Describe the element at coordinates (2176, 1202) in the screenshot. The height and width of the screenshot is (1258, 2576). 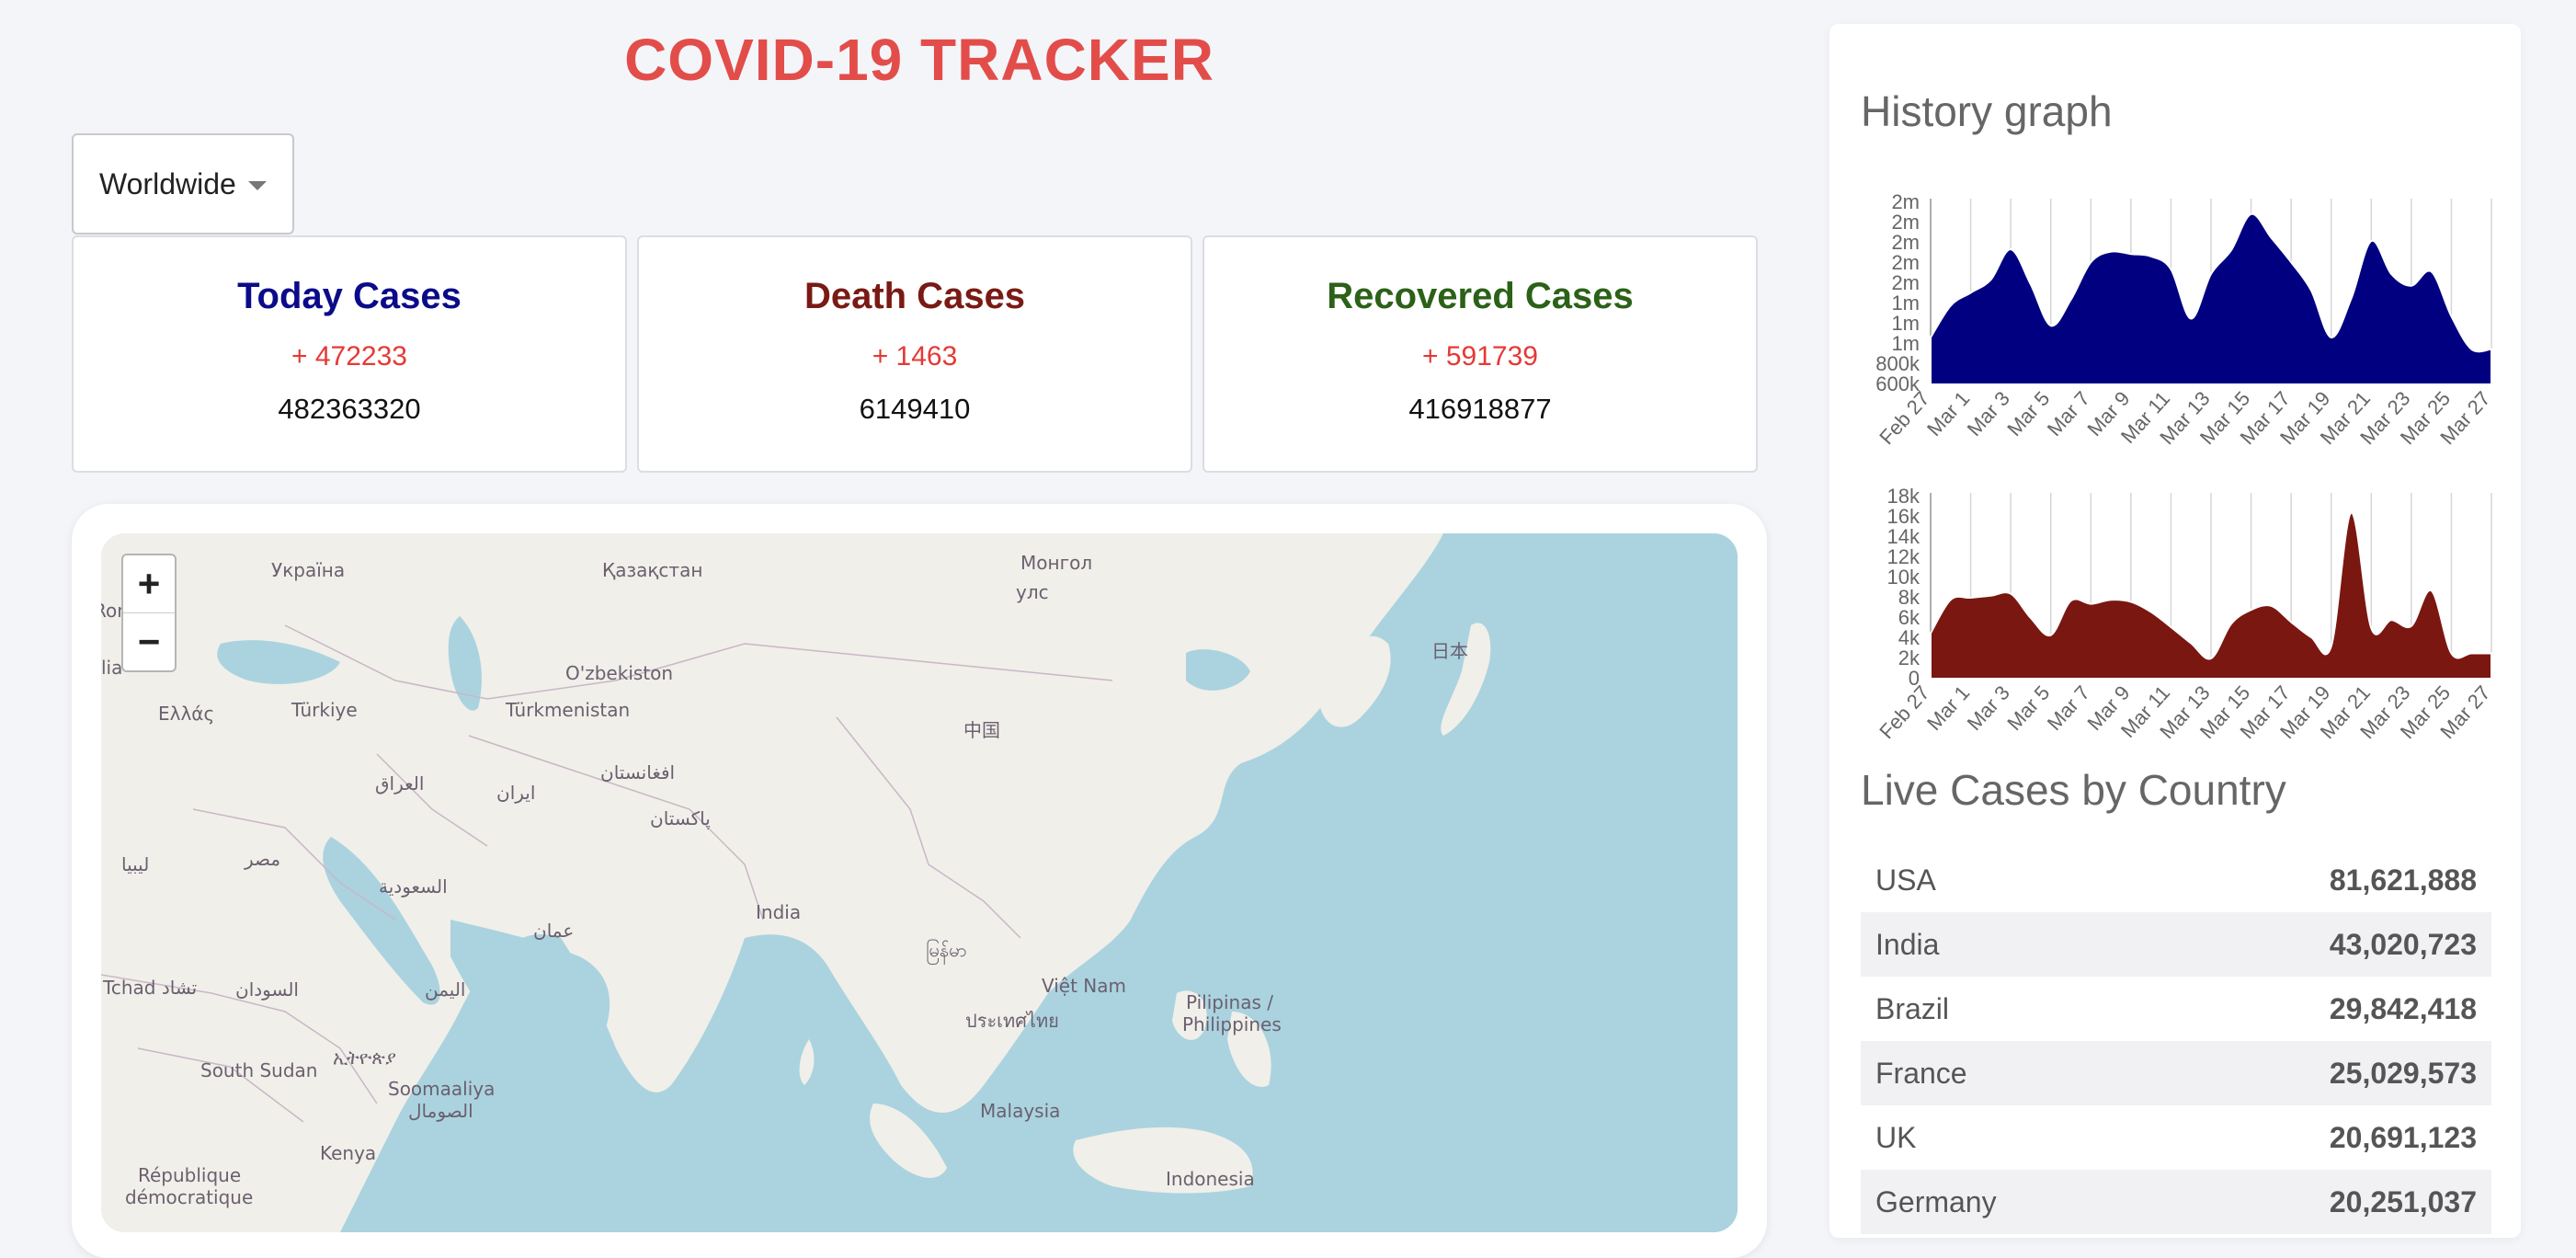
I see `table-row: Germany 20,251,037` at that location.